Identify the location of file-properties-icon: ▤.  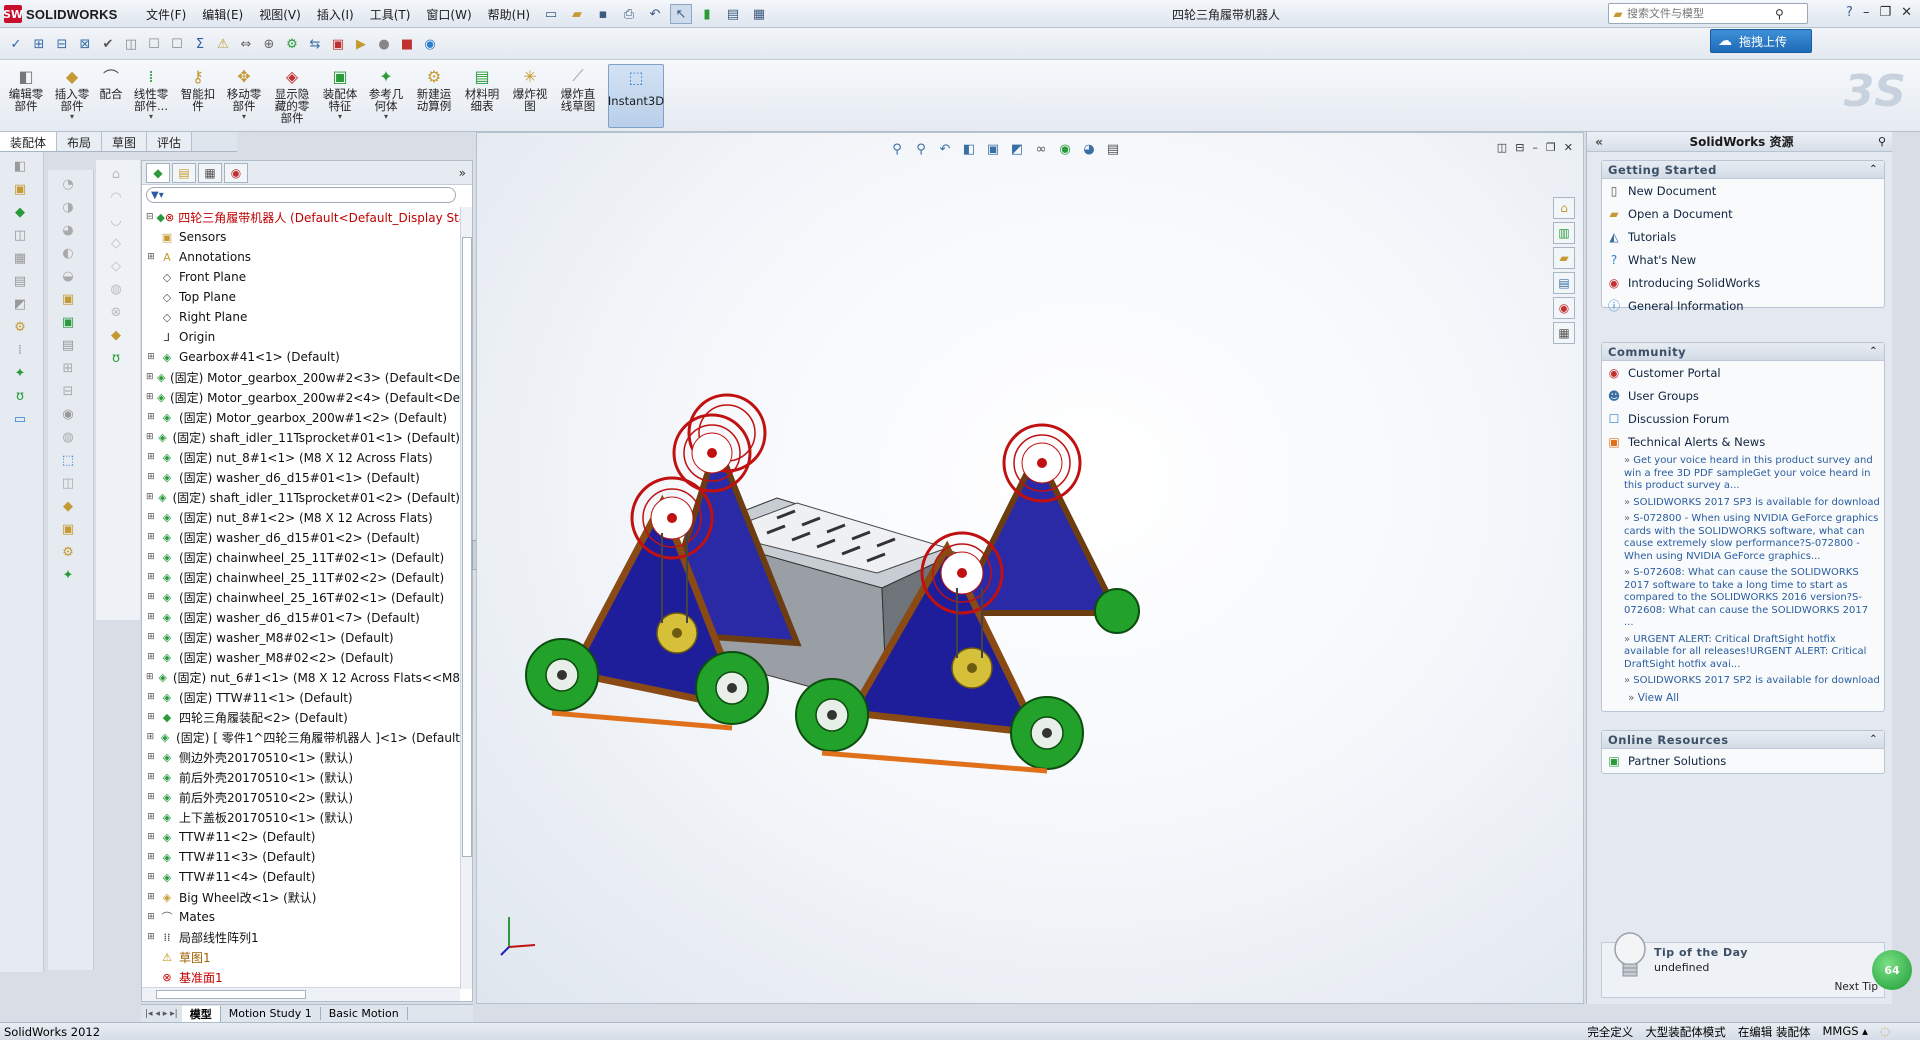
(733, 14).